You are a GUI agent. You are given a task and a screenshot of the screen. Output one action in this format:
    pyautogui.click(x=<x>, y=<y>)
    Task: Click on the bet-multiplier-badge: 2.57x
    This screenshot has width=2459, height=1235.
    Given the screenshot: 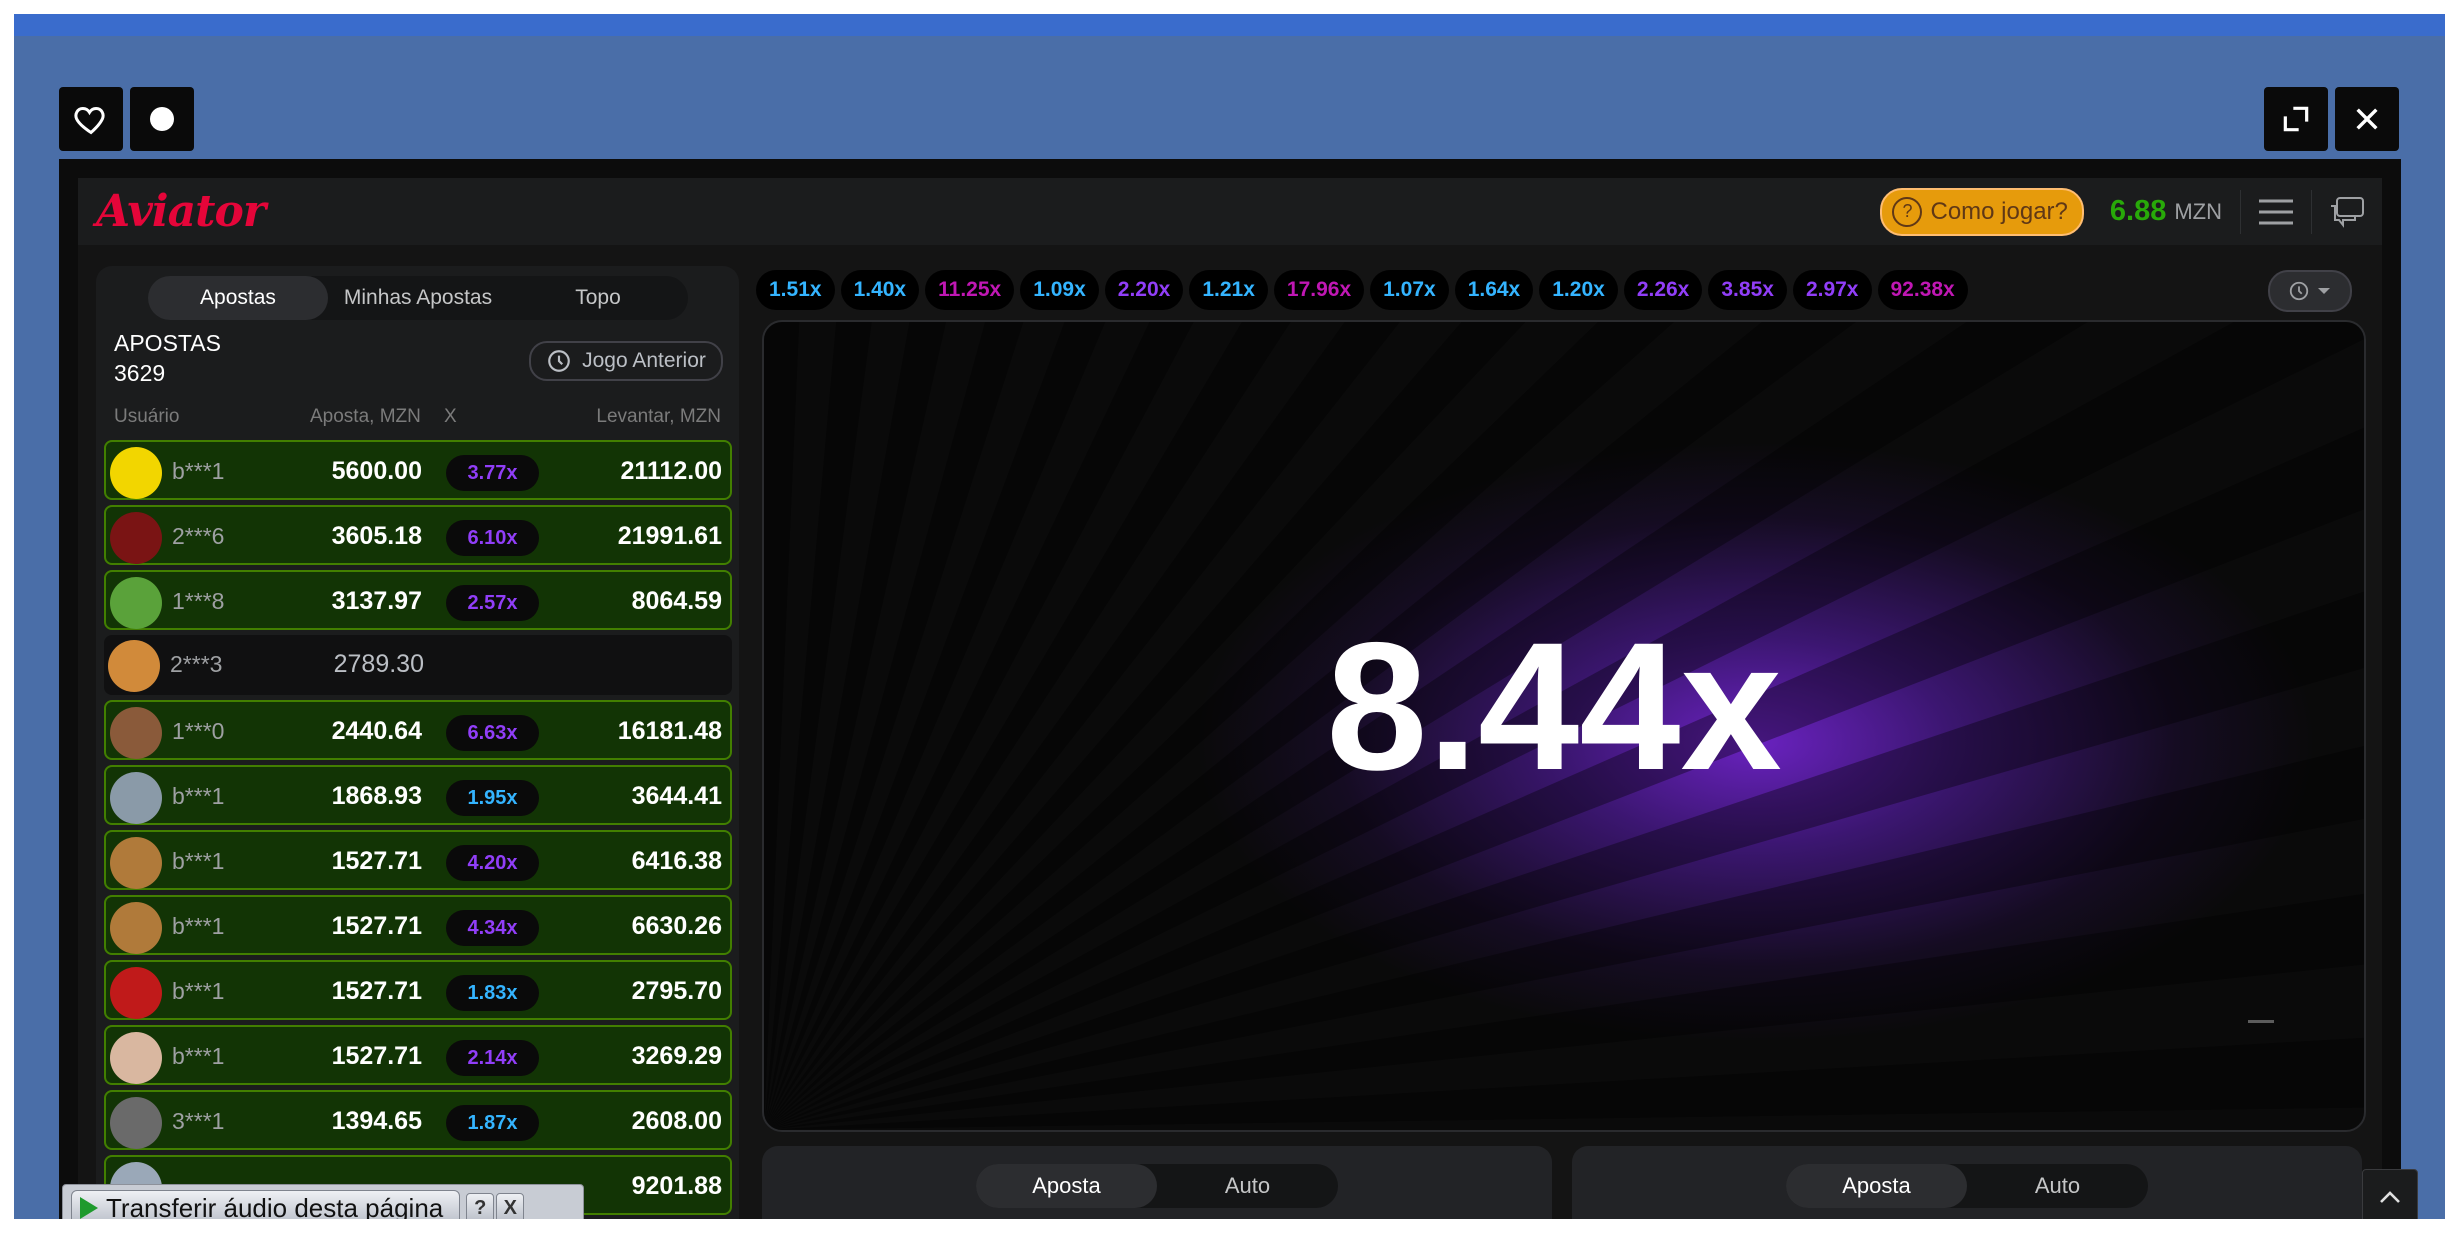 What is the action you would take?
    pyautogui.click(x=492, y=603)
    